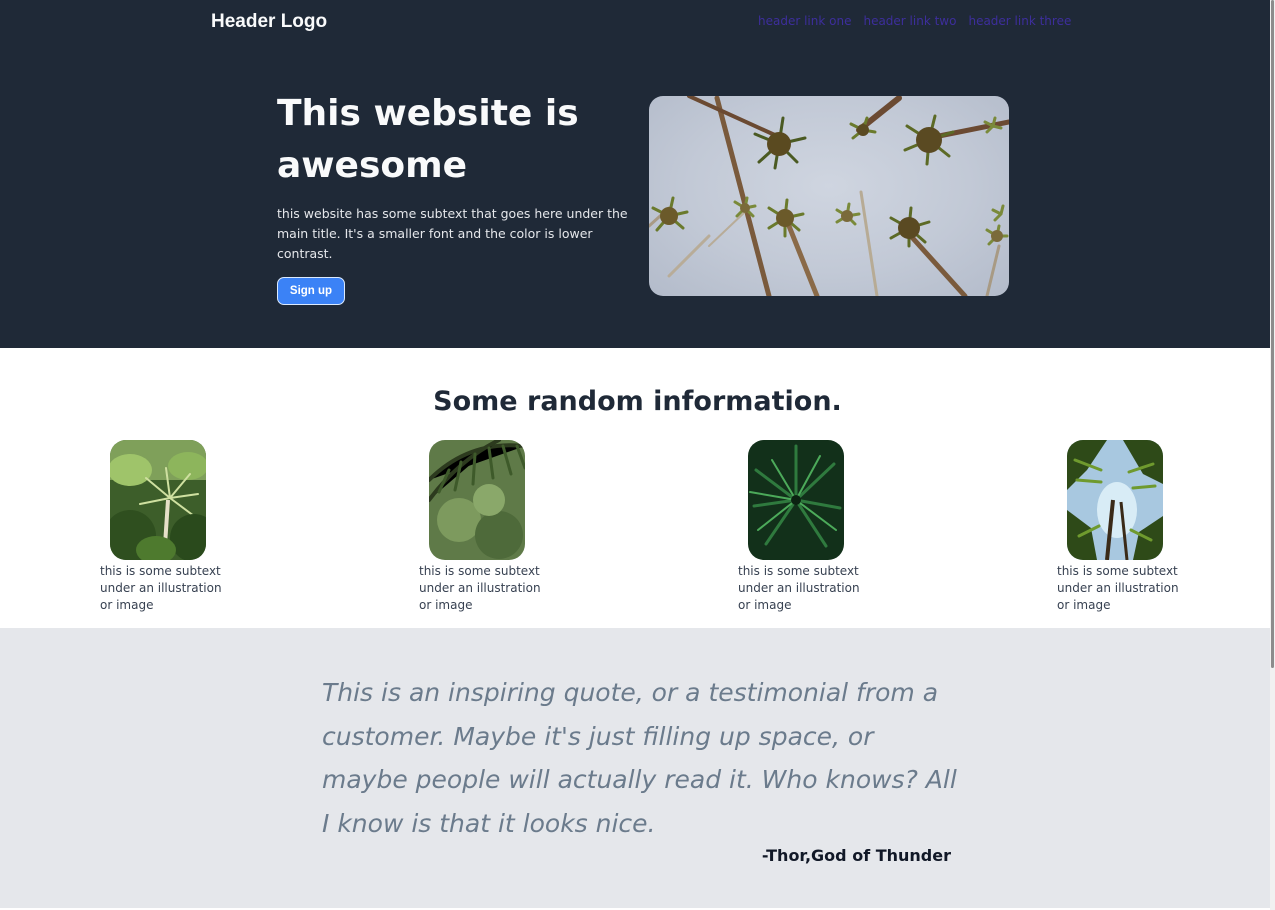 The image size is (1275, 910). I want to click on header-link-three: header link three, so click(1019, 21).